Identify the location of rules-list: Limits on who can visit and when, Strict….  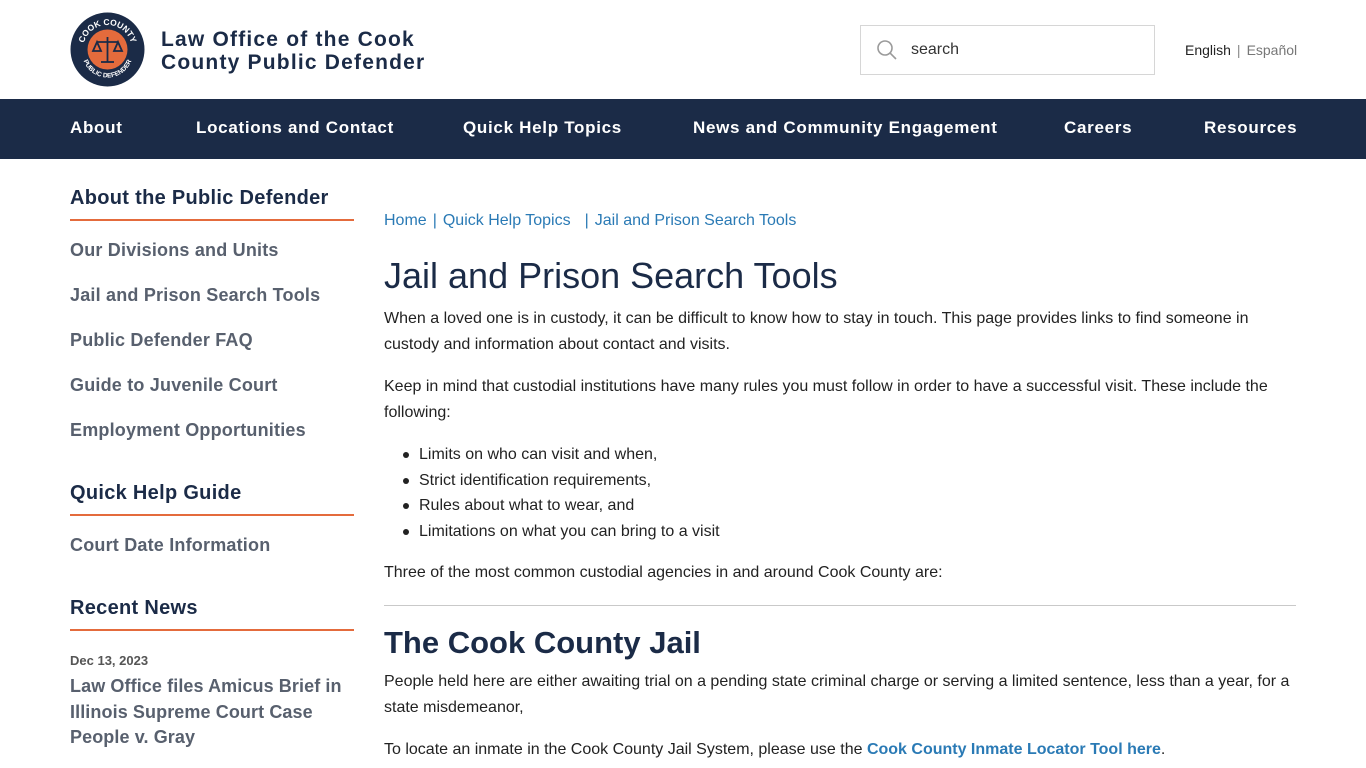
(561, 493).